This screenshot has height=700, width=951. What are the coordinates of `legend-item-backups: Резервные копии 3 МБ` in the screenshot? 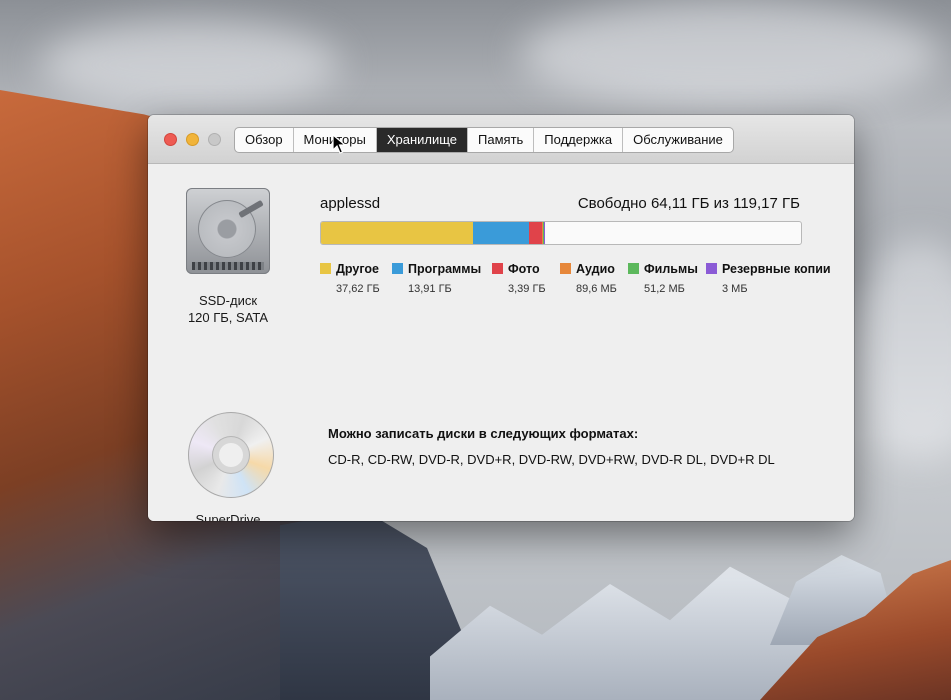 It's located at (768, 277).